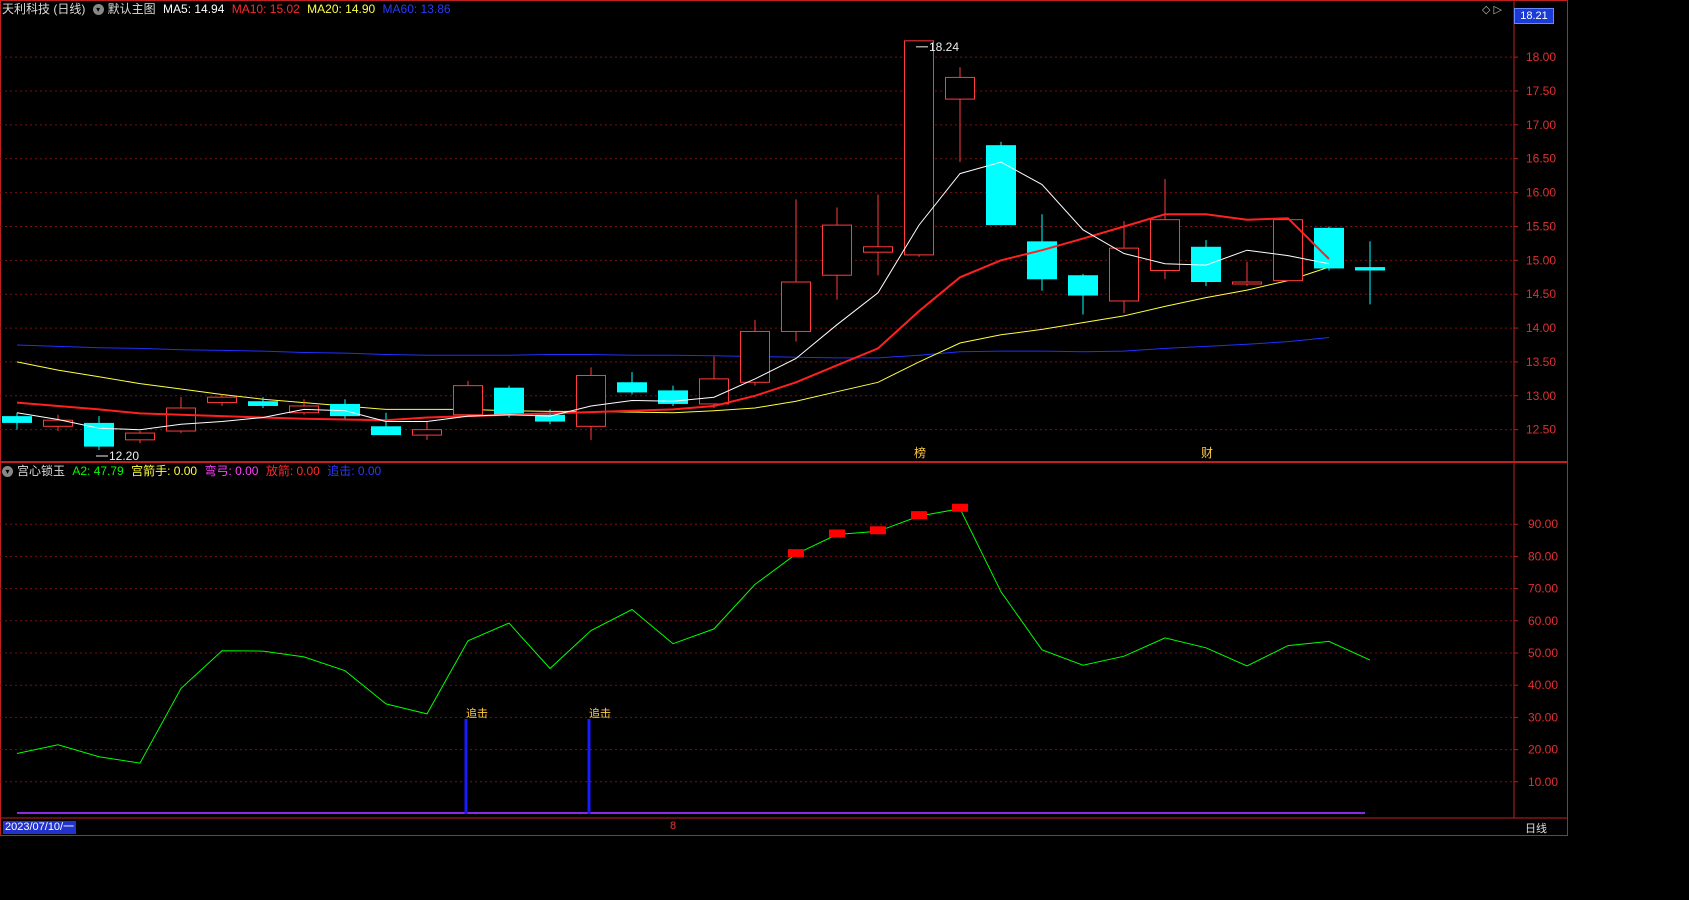 The width and height of the screenshot is (1689, 900). What do you see at coordinates (1541, 91) in the screenshot?
I see `price-tick-label: 17.50` at bounding box center [1541, 91].